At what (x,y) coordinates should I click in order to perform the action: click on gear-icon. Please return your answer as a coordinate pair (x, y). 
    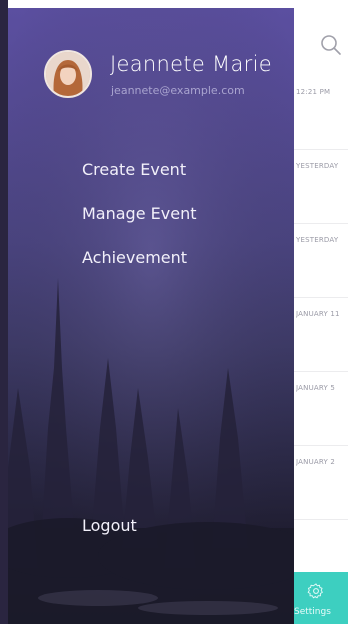
    Looking at the image, I should click on (315, 591).